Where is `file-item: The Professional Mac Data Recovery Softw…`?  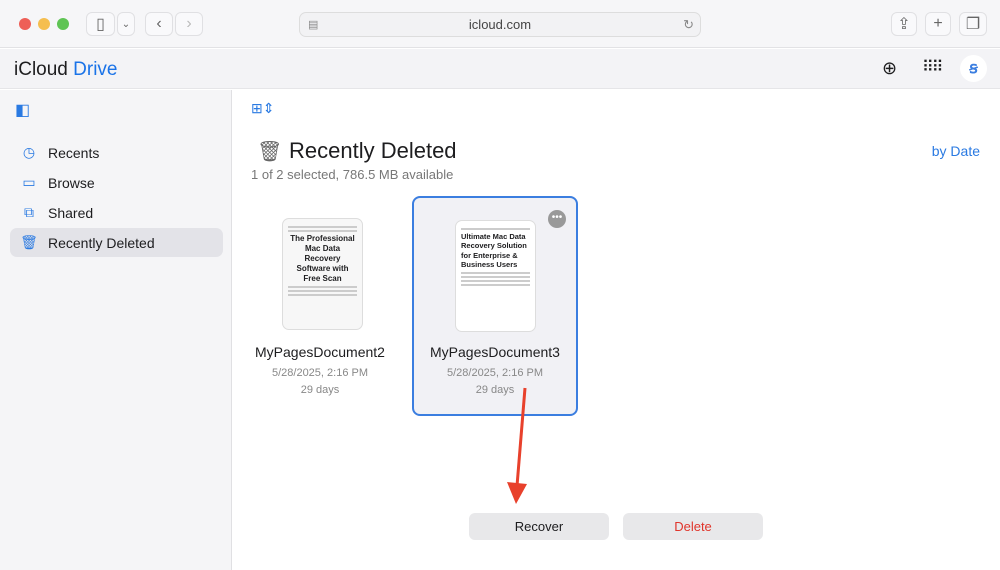 file-item: The Professional Mac Data Recovery Softw… is located at coordinates (320, 306).